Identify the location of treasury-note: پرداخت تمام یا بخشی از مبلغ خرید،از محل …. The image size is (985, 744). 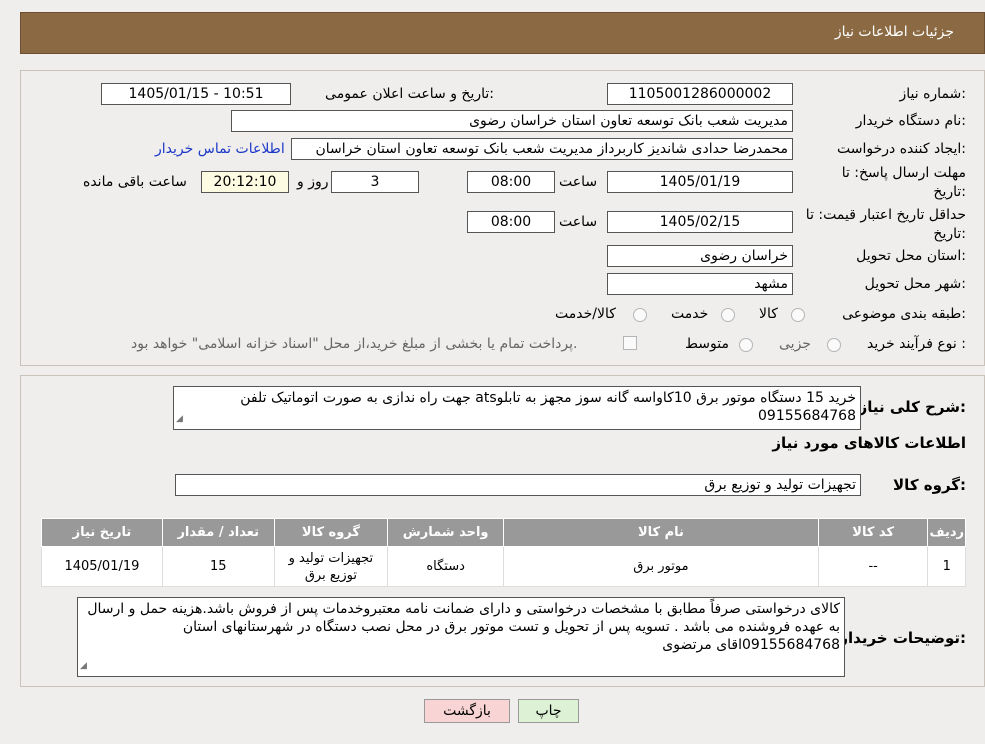
(354, 344).